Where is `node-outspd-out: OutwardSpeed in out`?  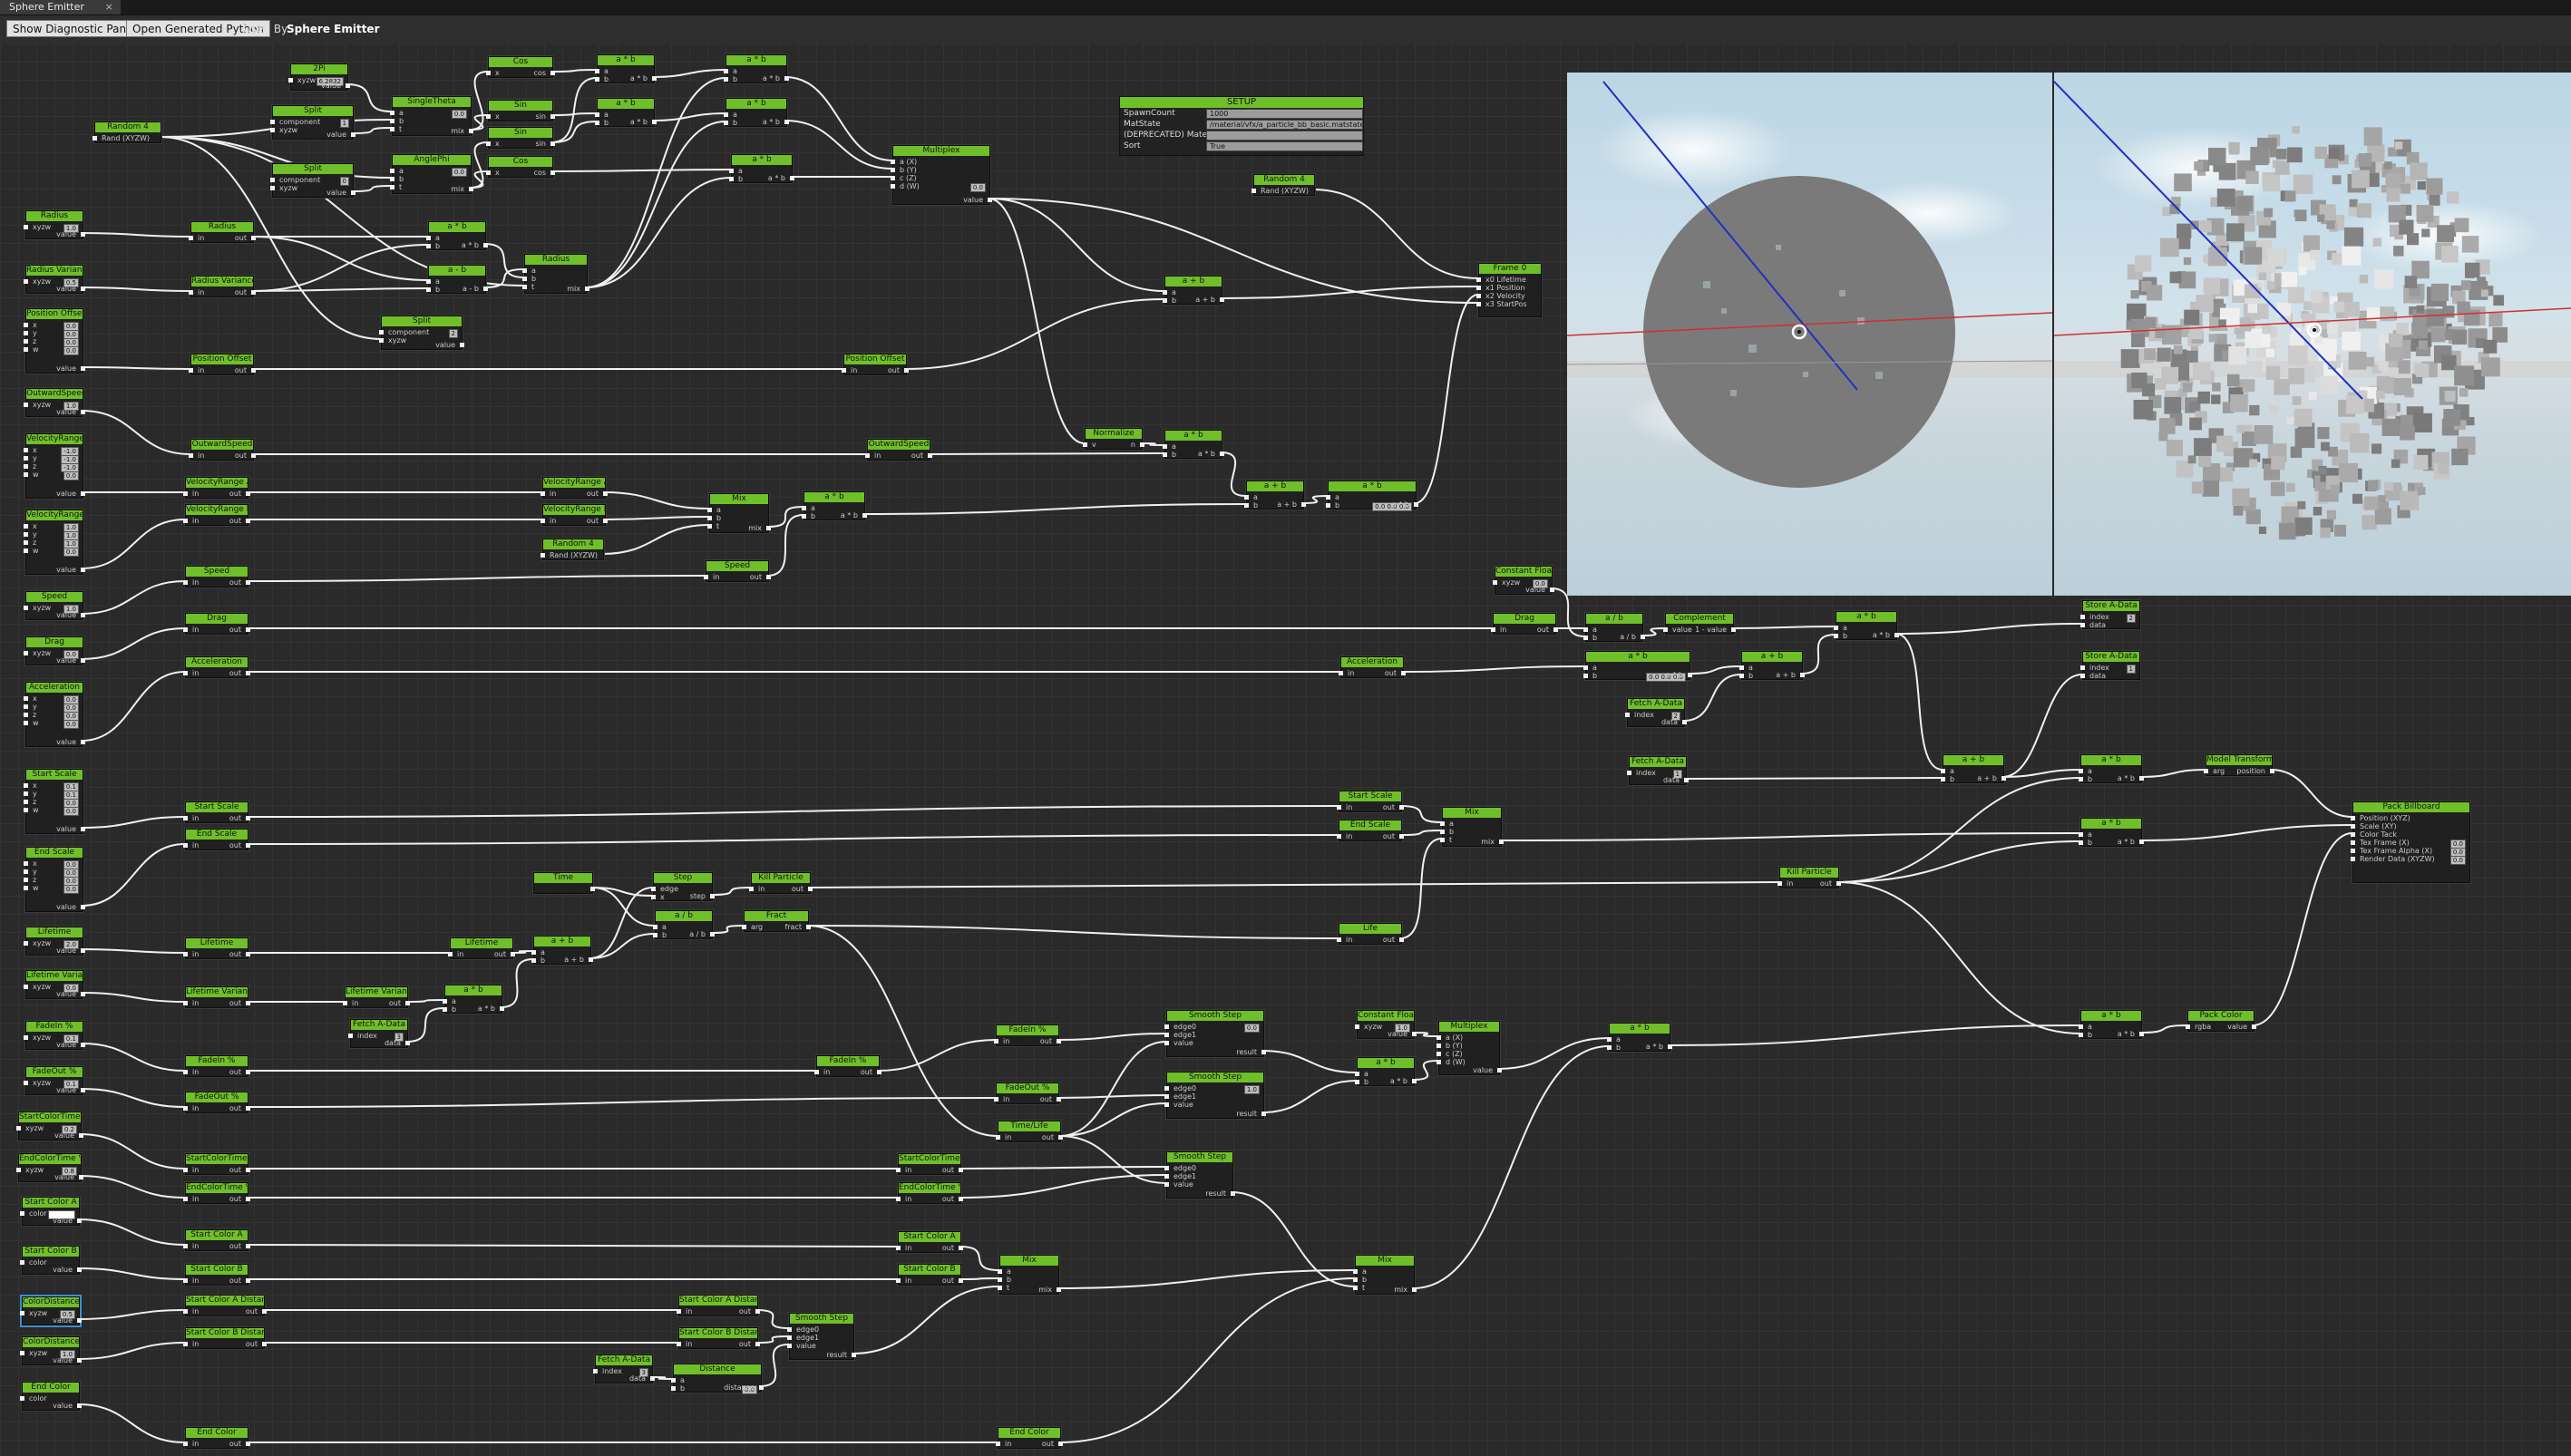 node-outspd-out: OutwardSpeed in out is located at coordinates (898, 450).